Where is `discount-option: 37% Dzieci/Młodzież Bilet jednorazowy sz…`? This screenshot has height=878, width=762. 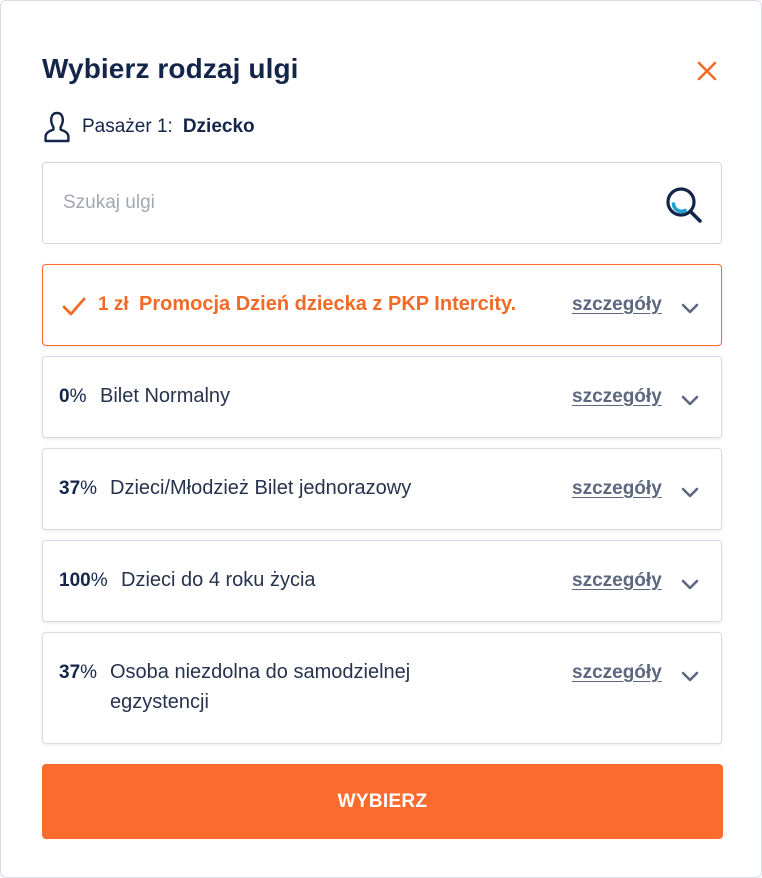 discount-option: 37% Dzieci/Młodzież Bilet jednorazowy sz… is located at coordinates (382, 489).